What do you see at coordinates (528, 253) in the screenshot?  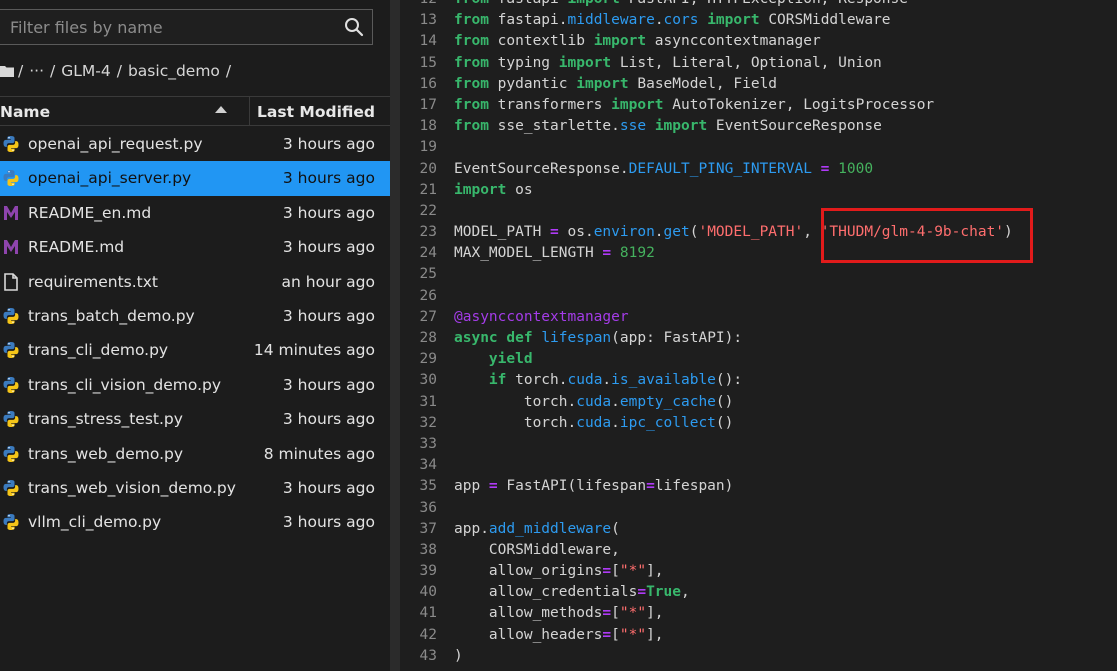 I see `code-token: MAX_MODEL_LENGTH` at bounding box center [528, 253].